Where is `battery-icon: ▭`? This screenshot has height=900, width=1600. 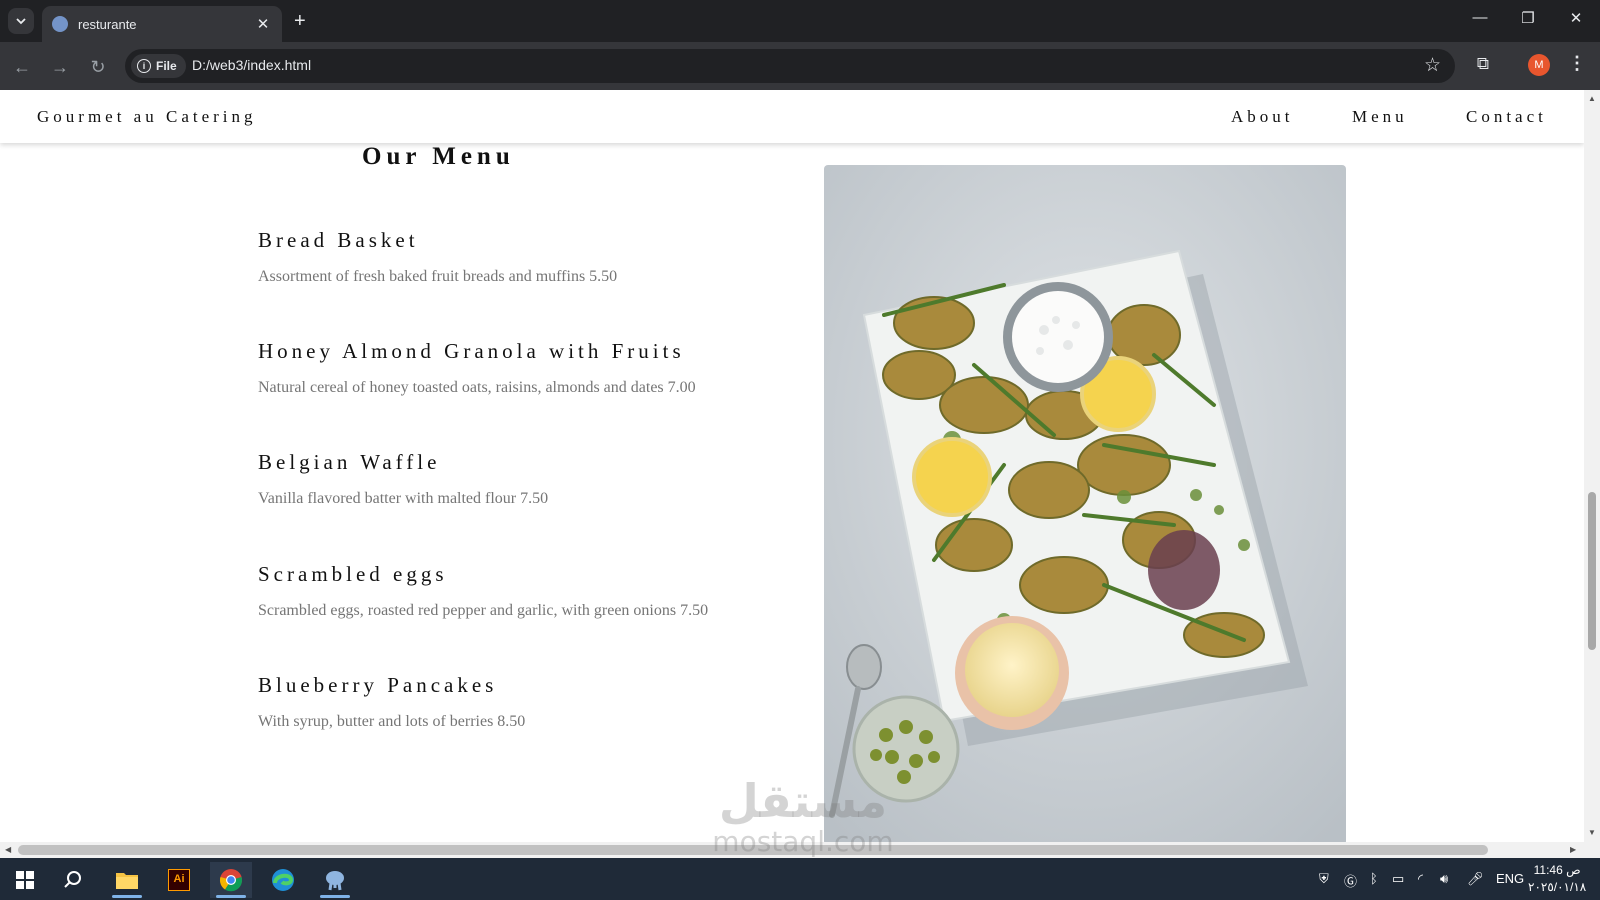 battery-icon: ▭ is located at coordinates (1398, 879).